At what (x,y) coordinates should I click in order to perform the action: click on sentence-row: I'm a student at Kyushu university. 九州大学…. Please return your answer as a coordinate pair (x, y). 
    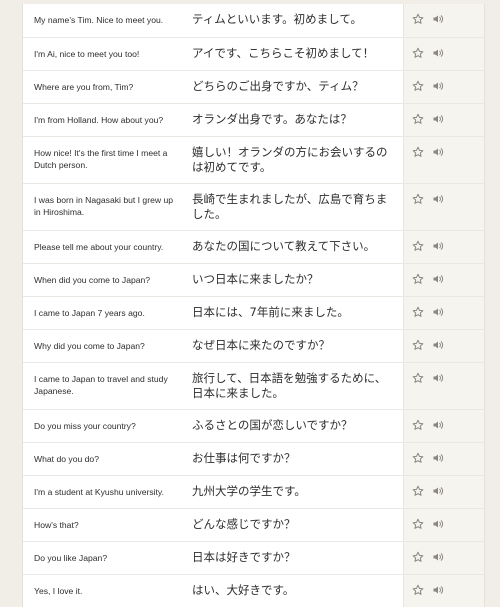
    Looking at the image, I should click on (253, 491).